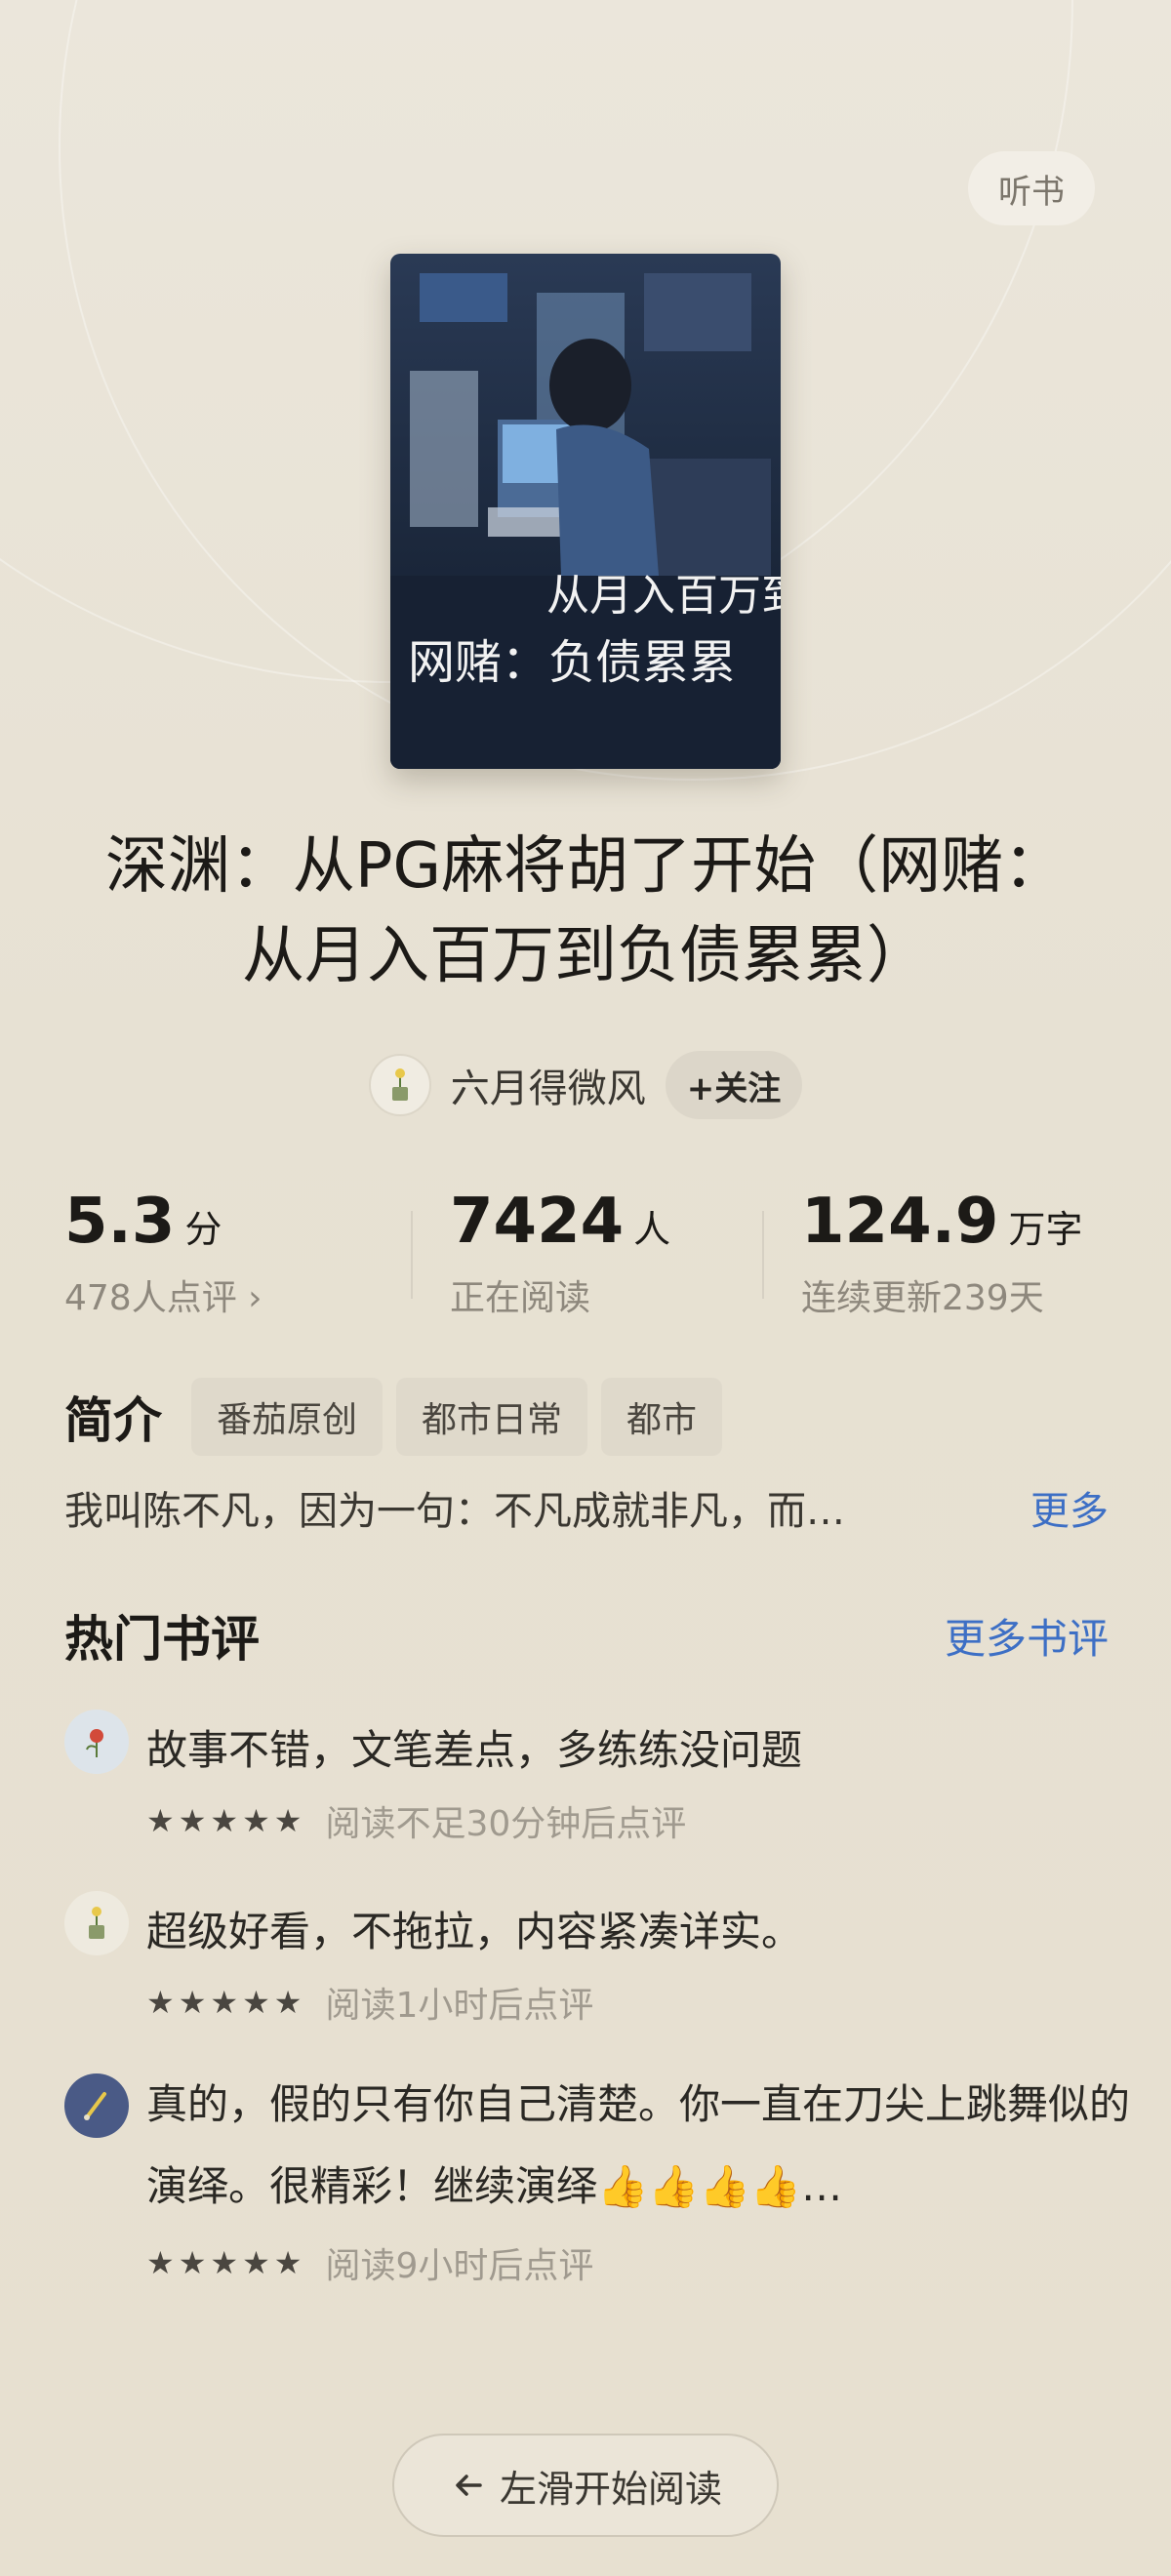 The height and width of the screenshot is (2576, 1171). What do you see at coordinates (586, 1958) in the screenshot?
I see `review-item: 超级好看，不拖拉，内容紧凑详实。 ★ ★ ★ ★ ★ 阅读1小时后点评` at bounding box center [586, 1958].